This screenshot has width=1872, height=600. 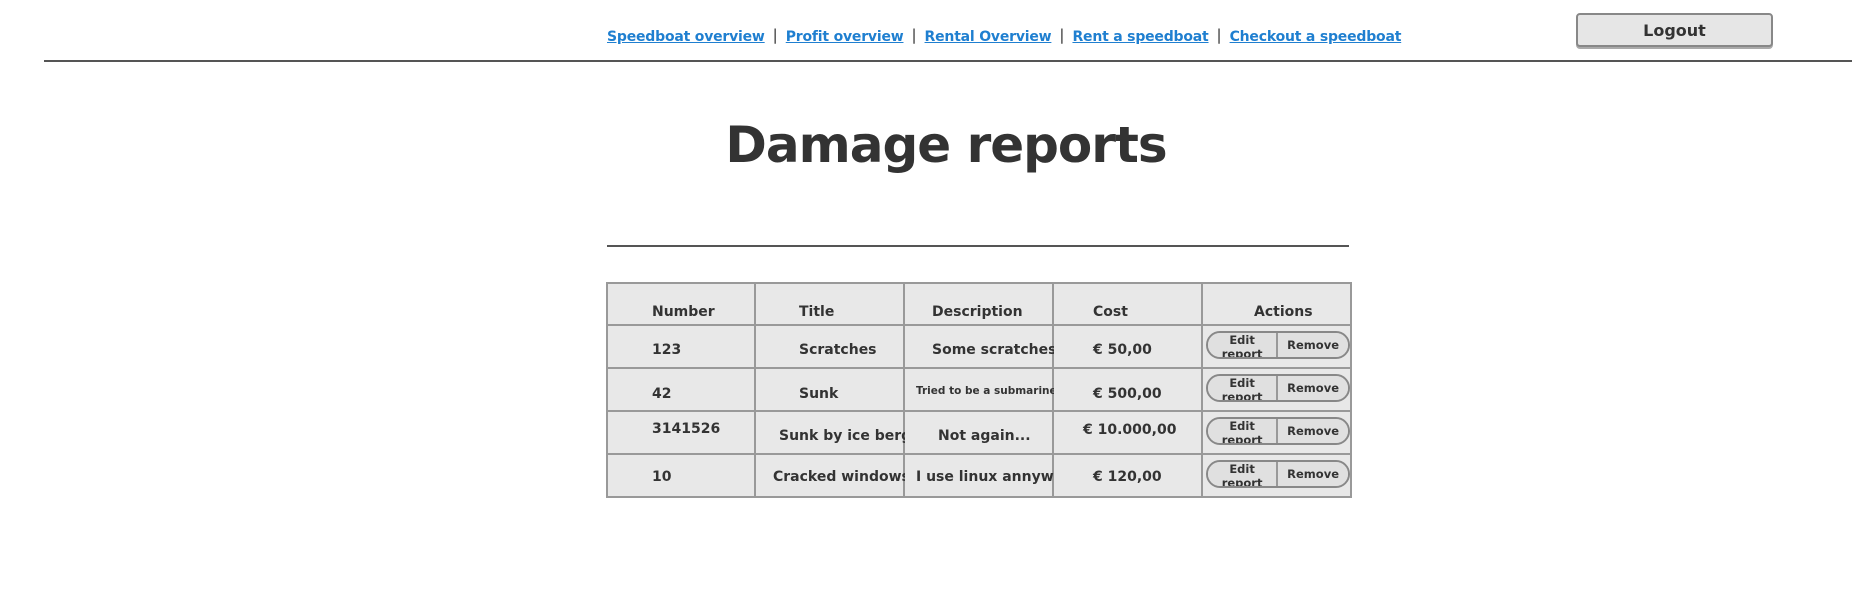 I want to click on table-header-row: Number Title Description Cost Actions, so click(x=979, y=304).